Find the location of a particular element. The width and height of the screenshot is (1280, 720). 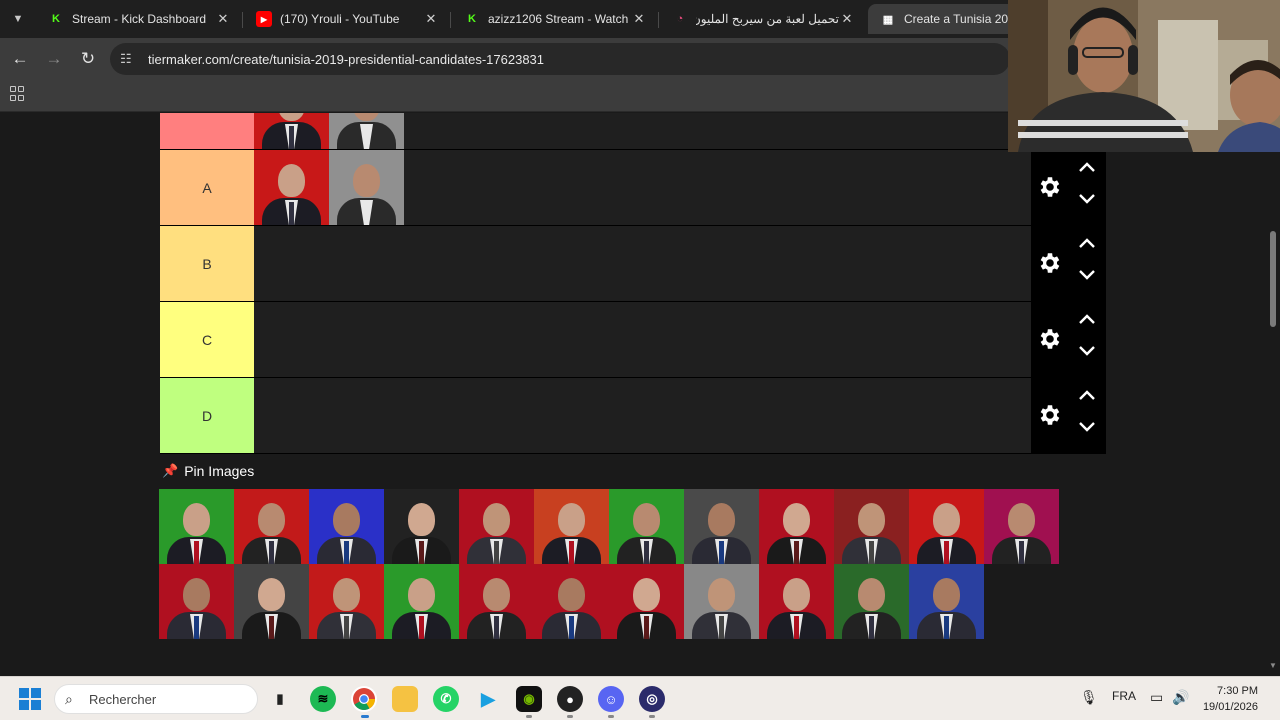

file-explorer-icon is located at coordinates (405, 699).